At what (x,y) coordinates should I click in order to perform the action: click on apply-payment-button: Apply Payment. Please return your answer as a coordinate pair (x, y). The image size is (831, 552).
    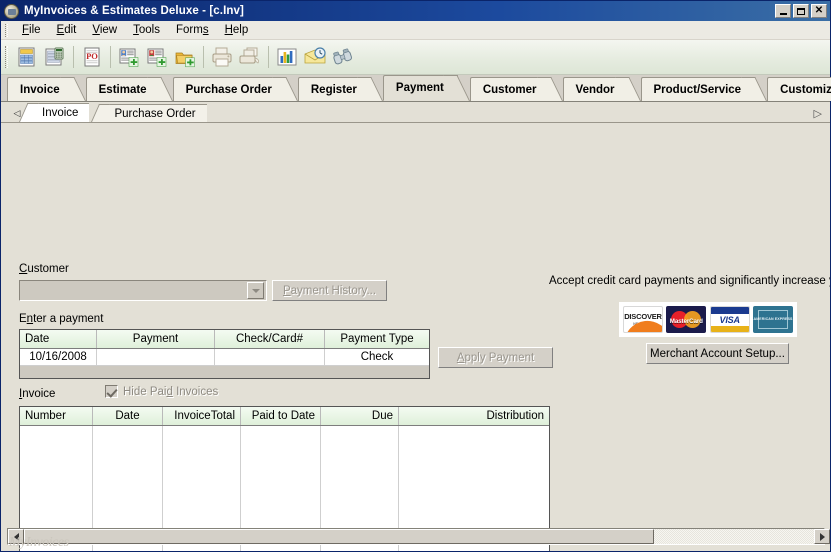
    Looking at the image, I should click on (495, 357).